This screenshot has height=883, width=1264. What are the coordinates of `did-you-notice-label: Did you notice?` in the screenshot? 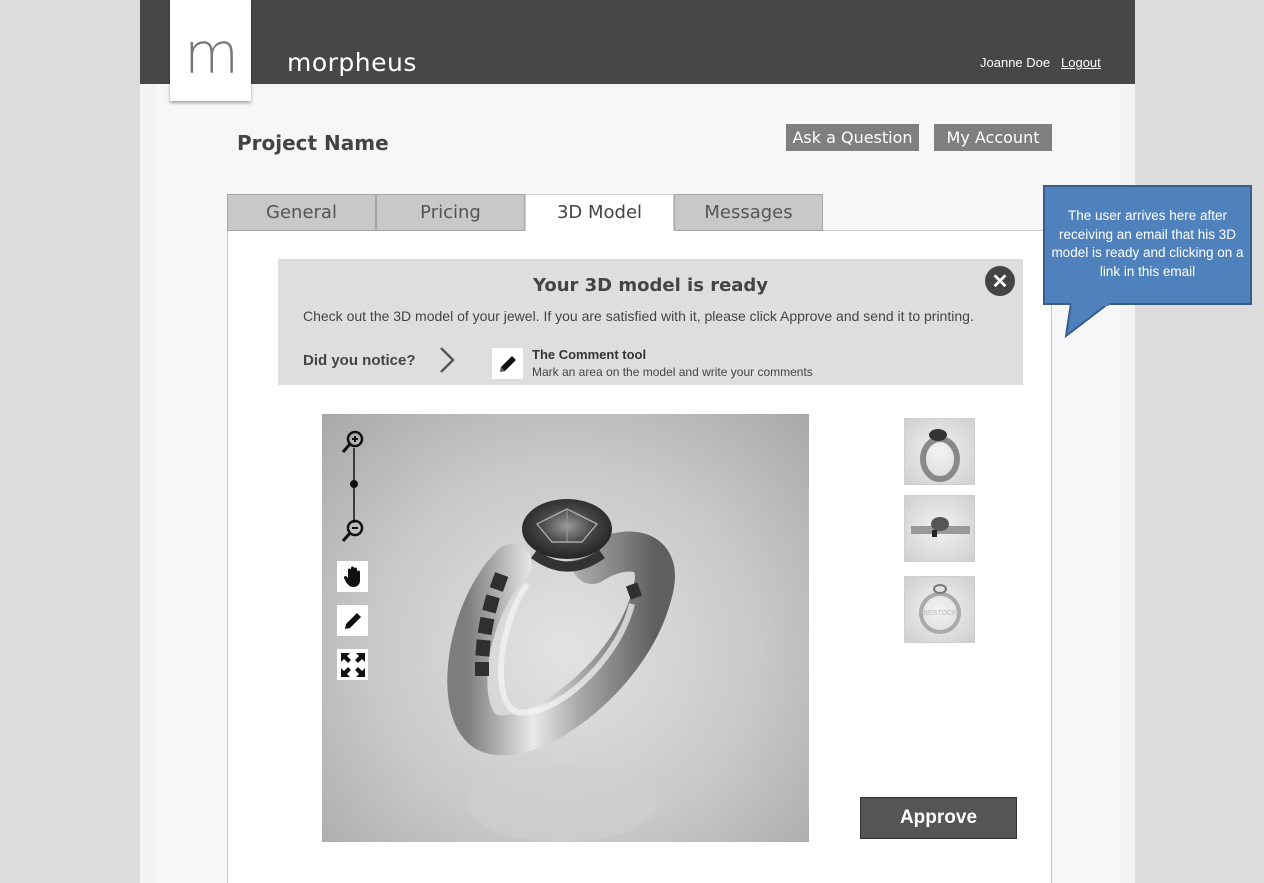 It's located at (359, 360).